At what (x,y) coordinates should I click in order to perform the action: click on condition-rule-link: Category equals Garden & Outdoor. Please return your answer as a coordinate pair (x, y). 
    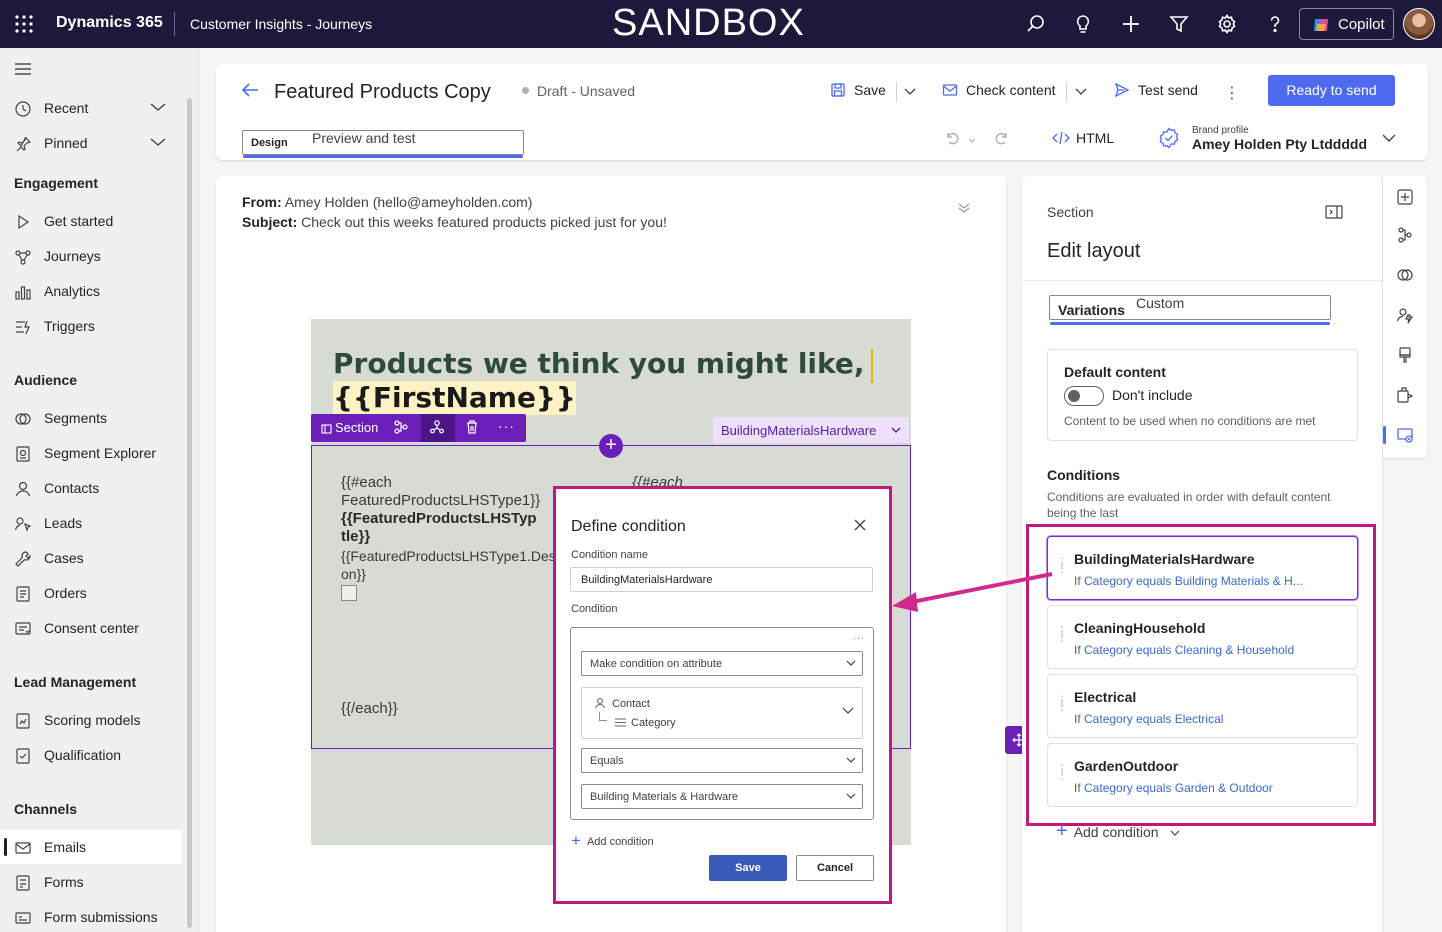
    Looking at the image, I should click on (1178, 788).